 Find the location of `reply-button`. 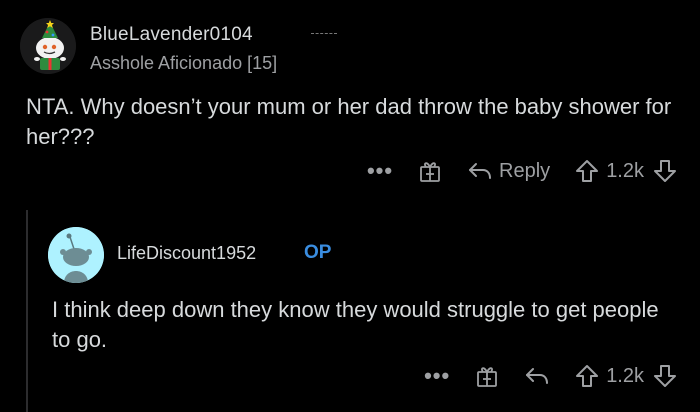

reply-button is located at coordinates (537, 376).